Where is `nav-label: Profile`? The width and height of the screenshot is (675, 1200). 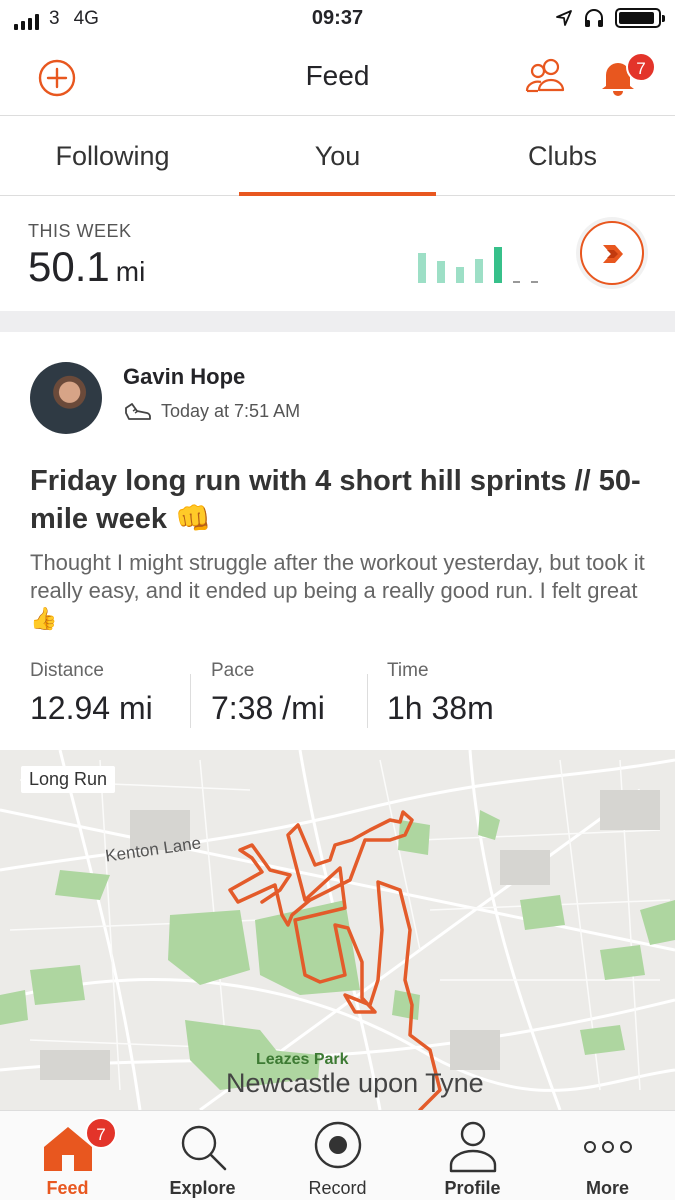
nav-label: Profile is located at coordinates (472, 1188).